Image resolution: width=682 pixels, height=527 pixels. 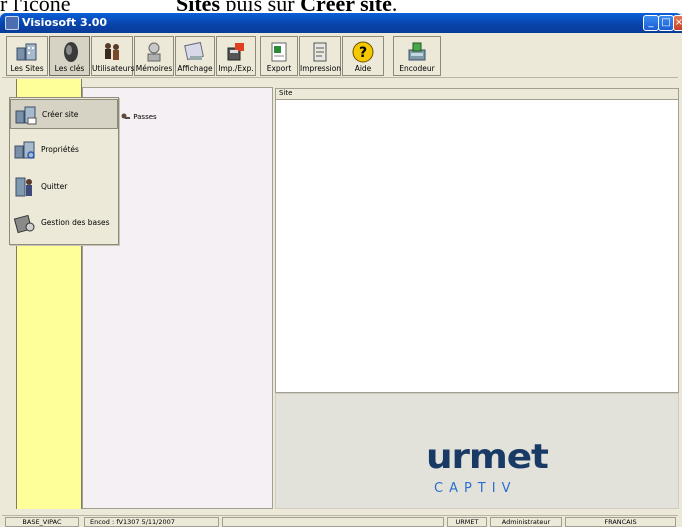 I want to click on doc-text-right: Sites puis sur Créer site., so click(x=286, y=5).